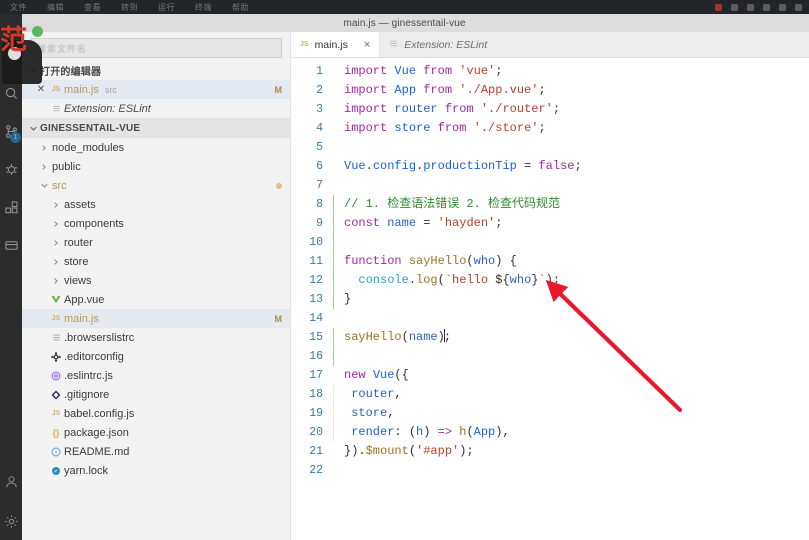 This screenshot has height=540, width=809. I want to click on activity-item-remote-explorer, so click(11, 245).